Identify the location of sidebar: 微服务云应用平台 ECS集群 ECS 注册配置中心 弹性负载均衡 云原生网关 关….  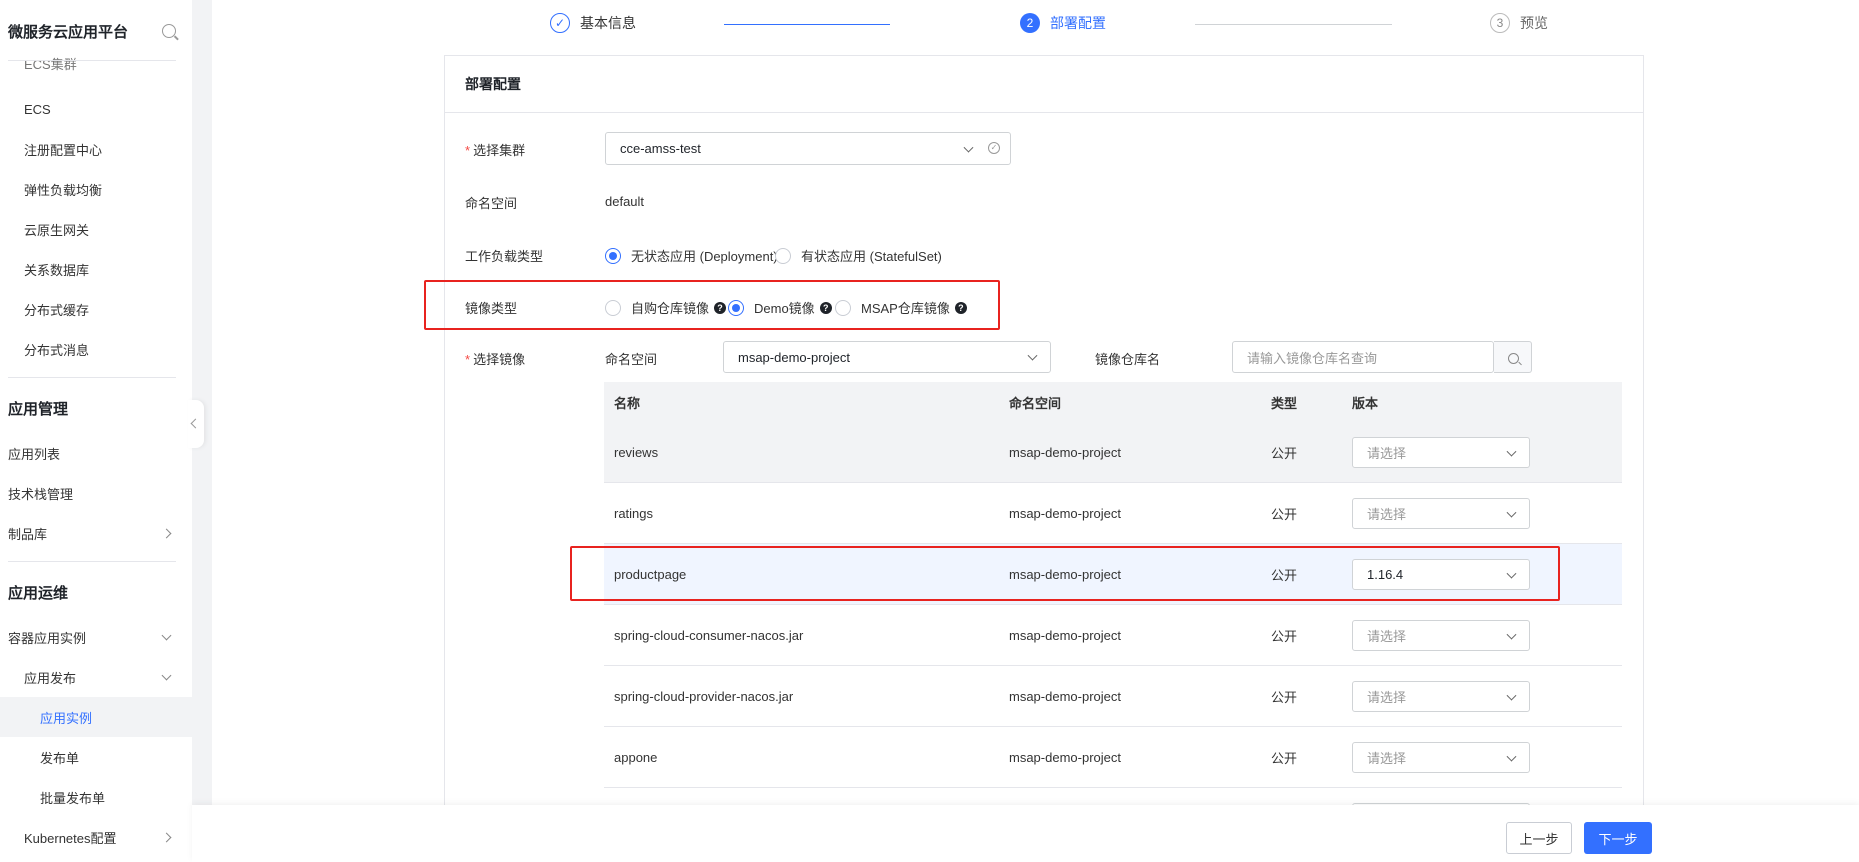
(96, 431).